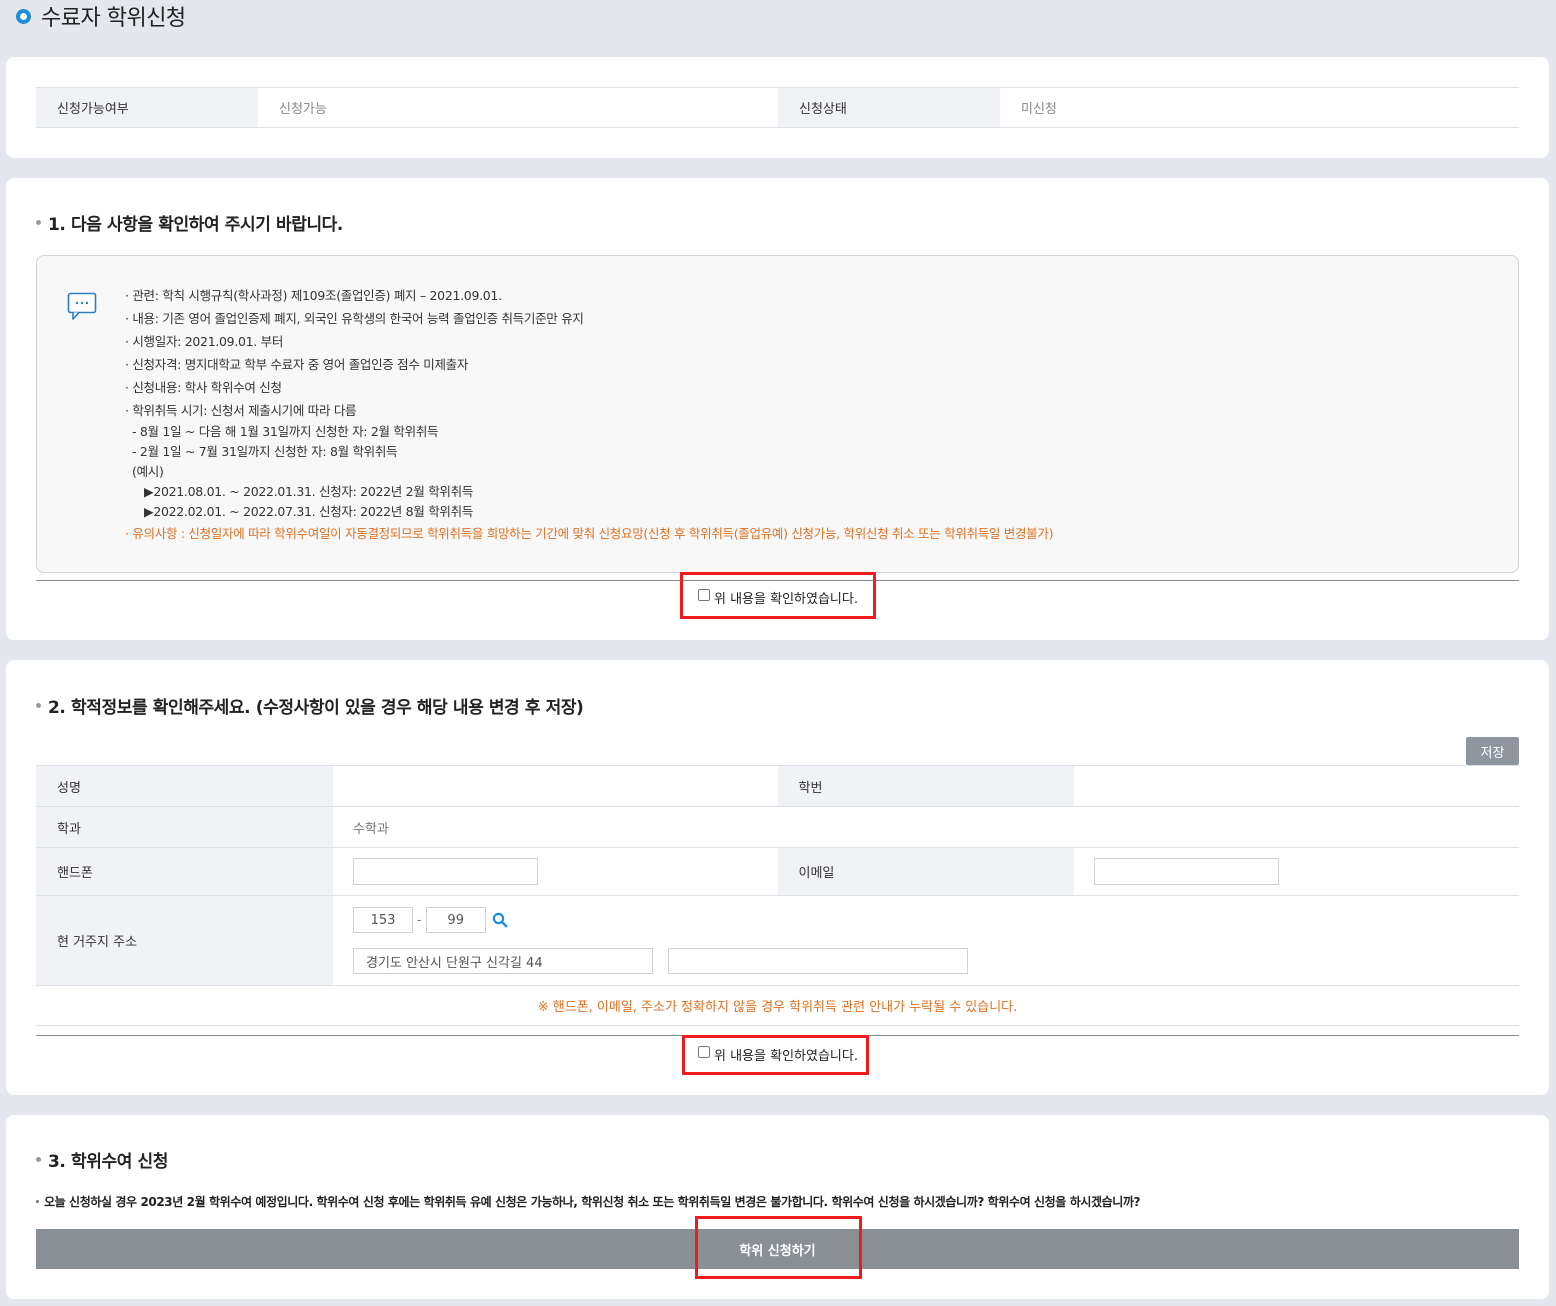 The height and width of the screenshot is (1306, 1556). What do you see at coordinates (184, 871) in the screenshot?
I see `phone-label: 핸드폰` at bounding box center [184, 871].